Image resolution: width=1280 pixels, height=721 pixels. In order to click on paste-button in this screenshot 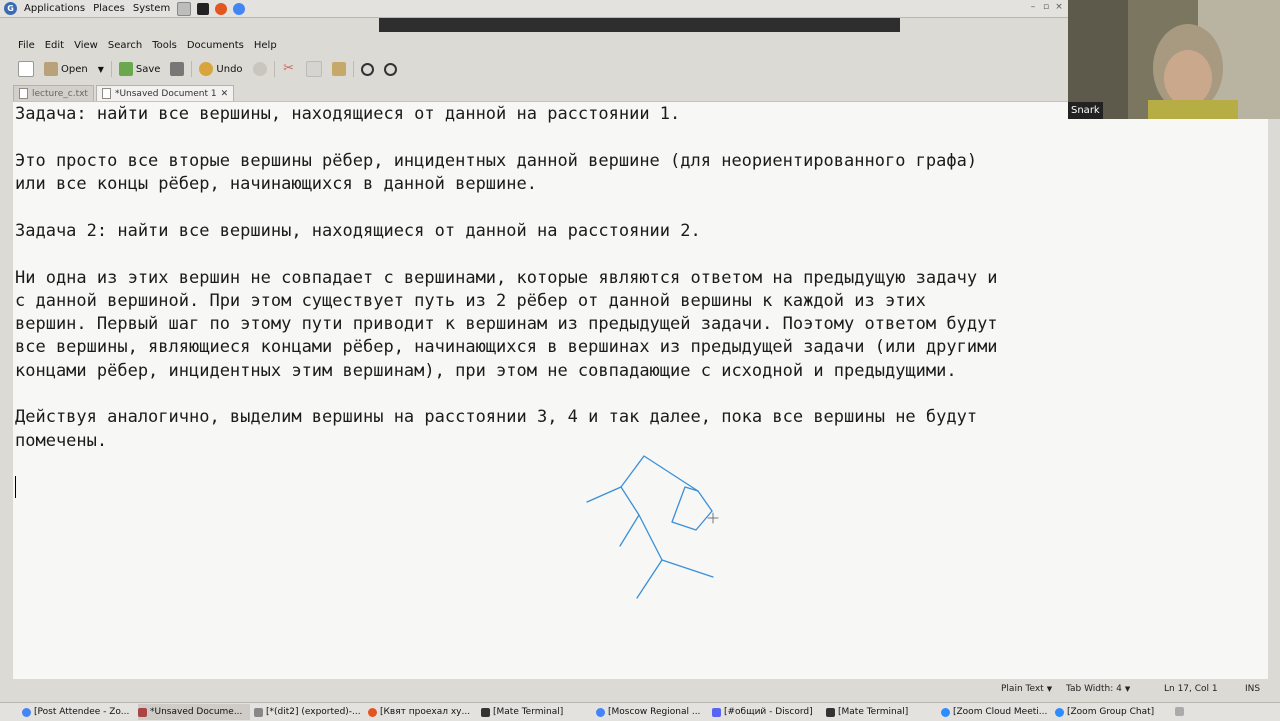, I will do `click(339, 69)`.